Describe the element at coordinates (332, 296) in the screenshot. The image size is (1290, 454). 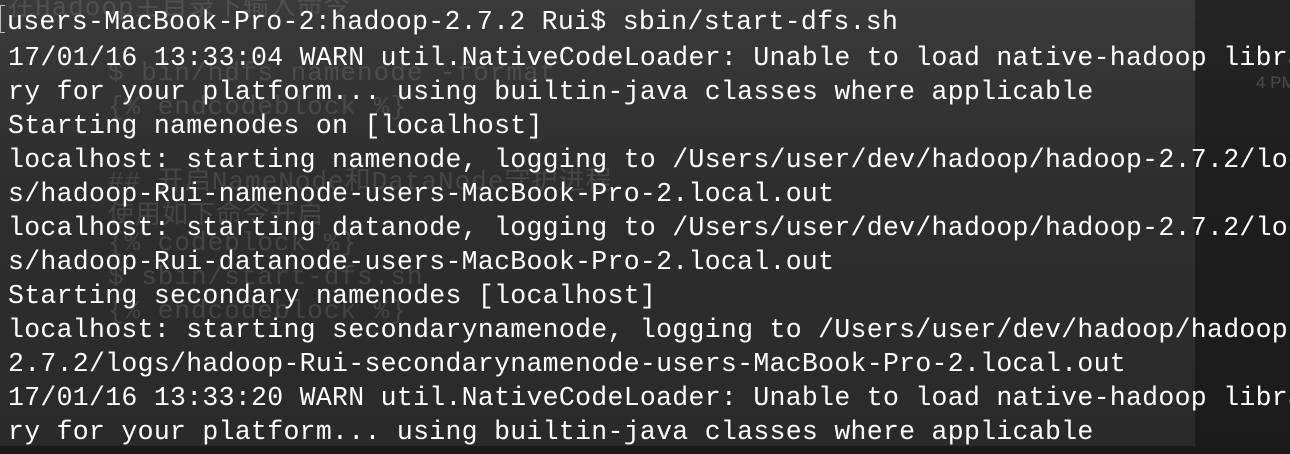
I see `output-line: Starting secondary namenodes [localhost]` at that location.